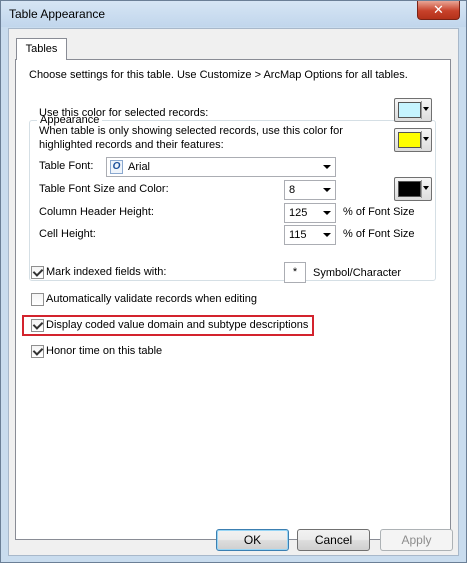 The height and width of the screenshot is (563, 467). What do you see at coordinates (104, 351) in the screenshot?
I see `honor-time-label: Honor time on this table` at bounding box center [104, 351].